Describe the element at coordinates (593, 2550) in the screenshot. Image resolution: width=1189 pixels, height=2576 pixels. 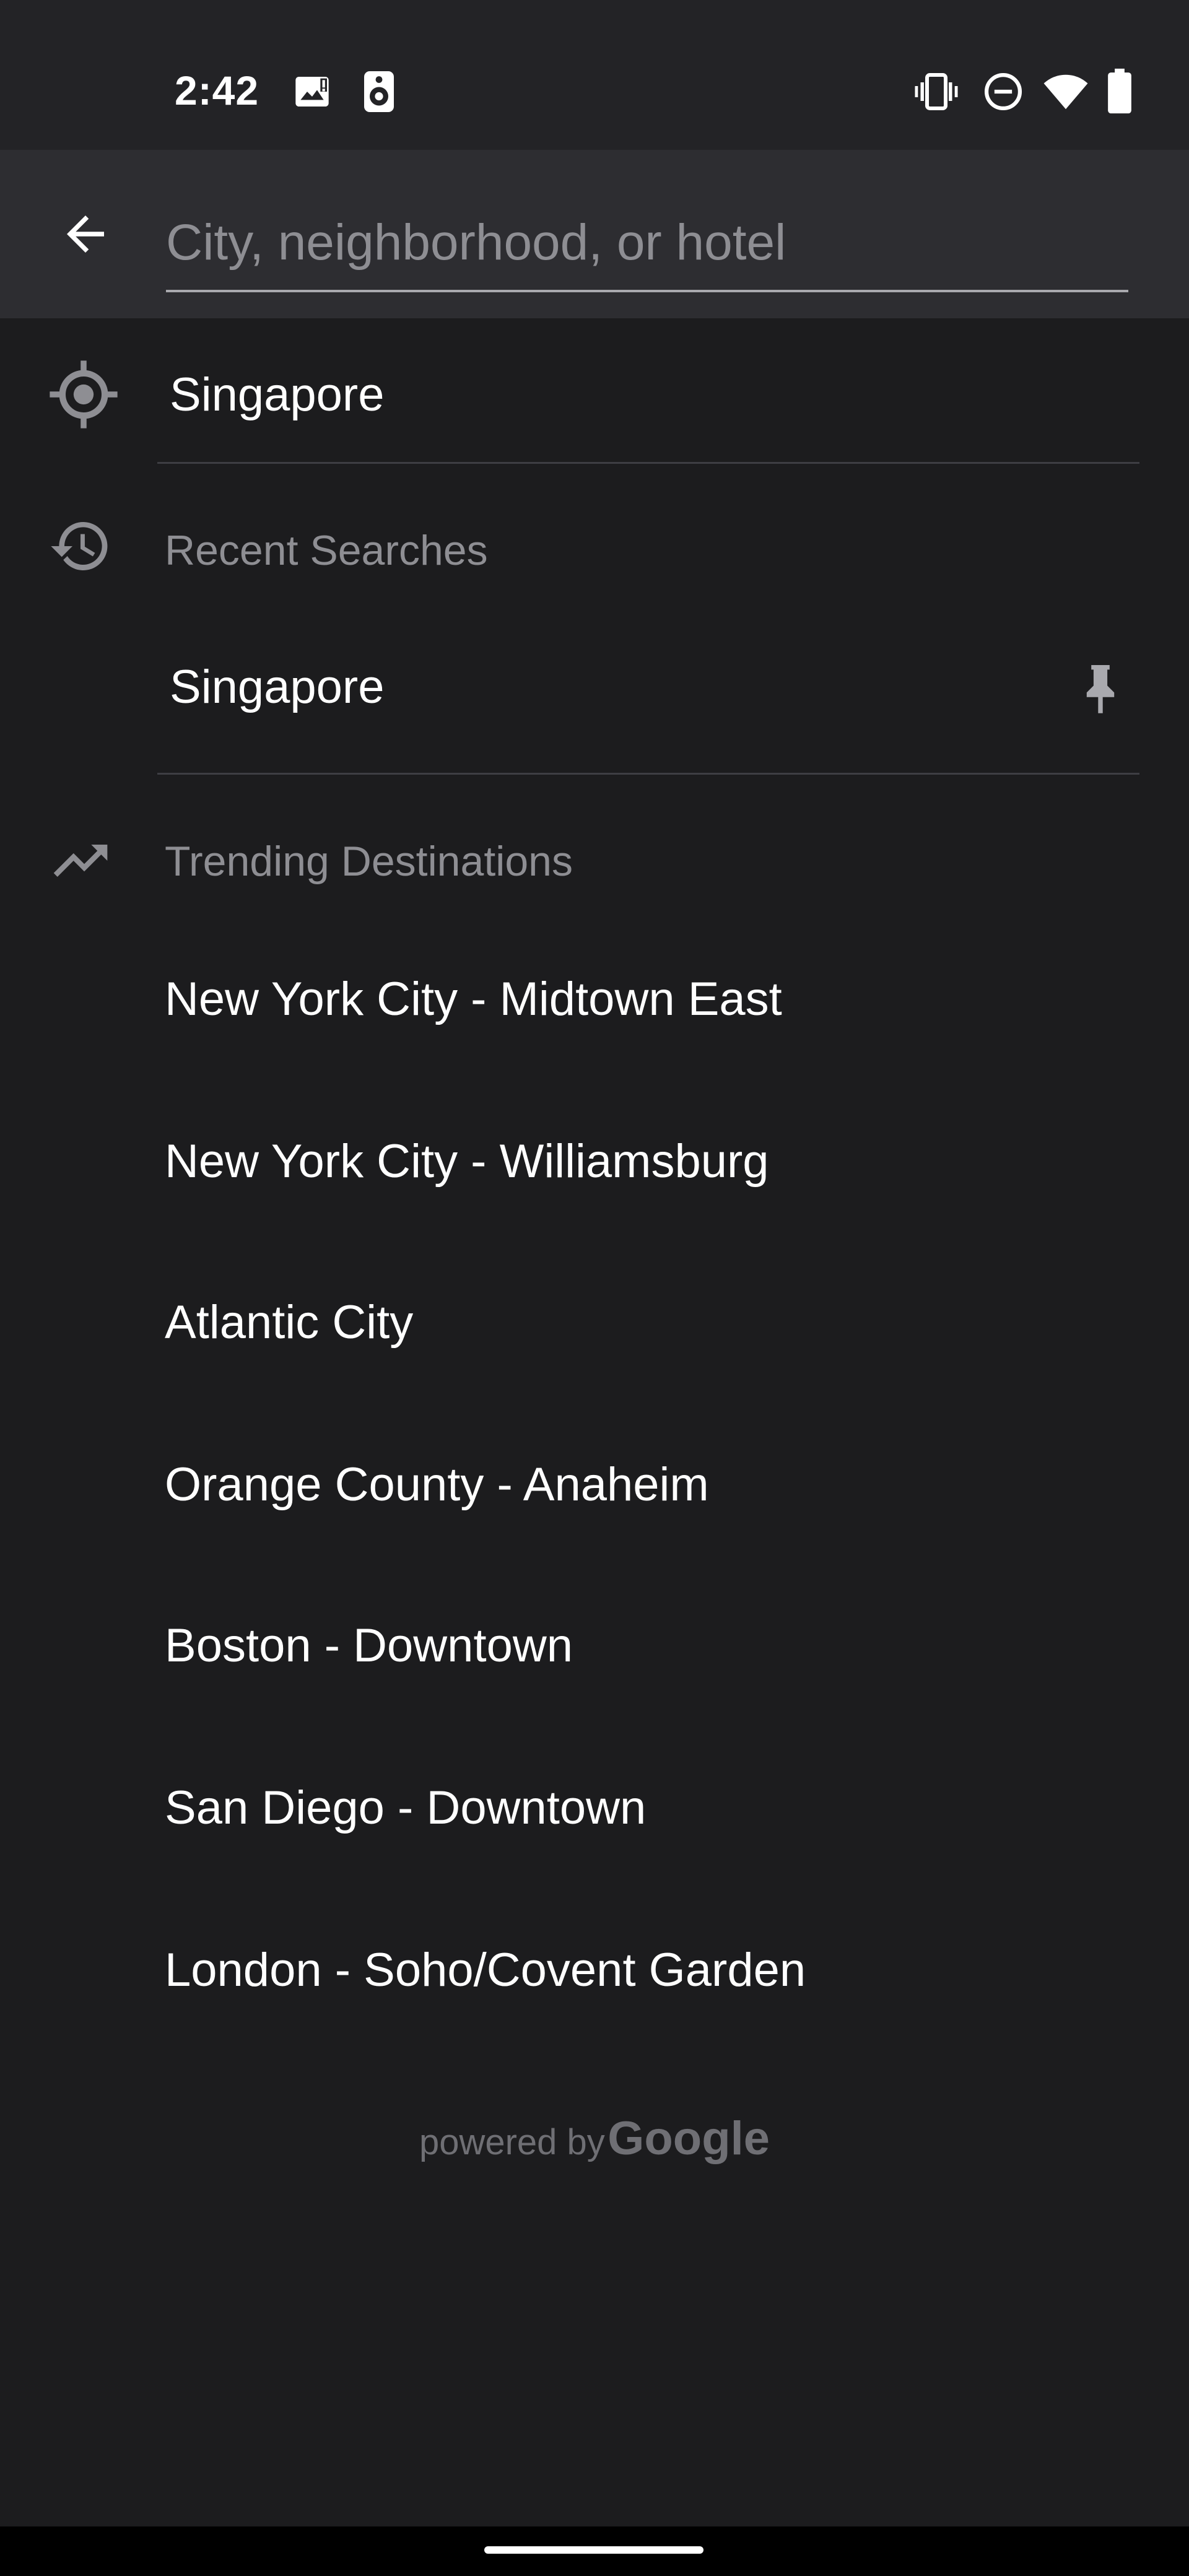
I see `home-gesture-handle` at that location.